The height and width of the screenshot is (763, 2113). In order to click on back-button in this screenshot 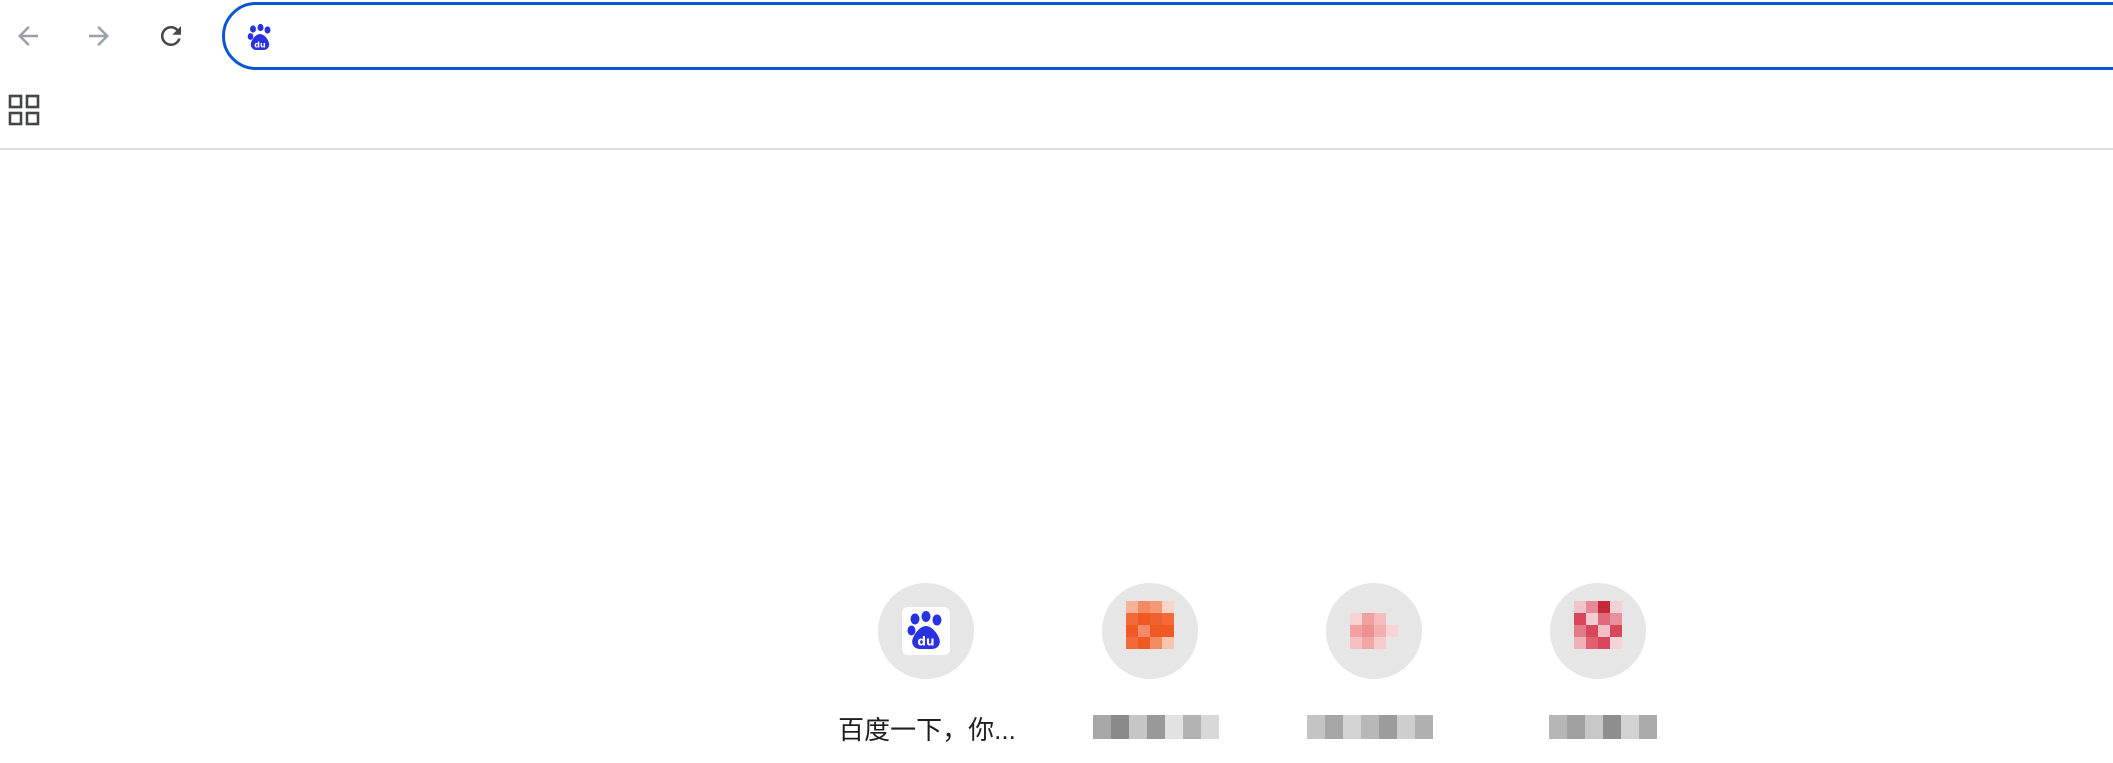, I will do `click(28, 36)`.